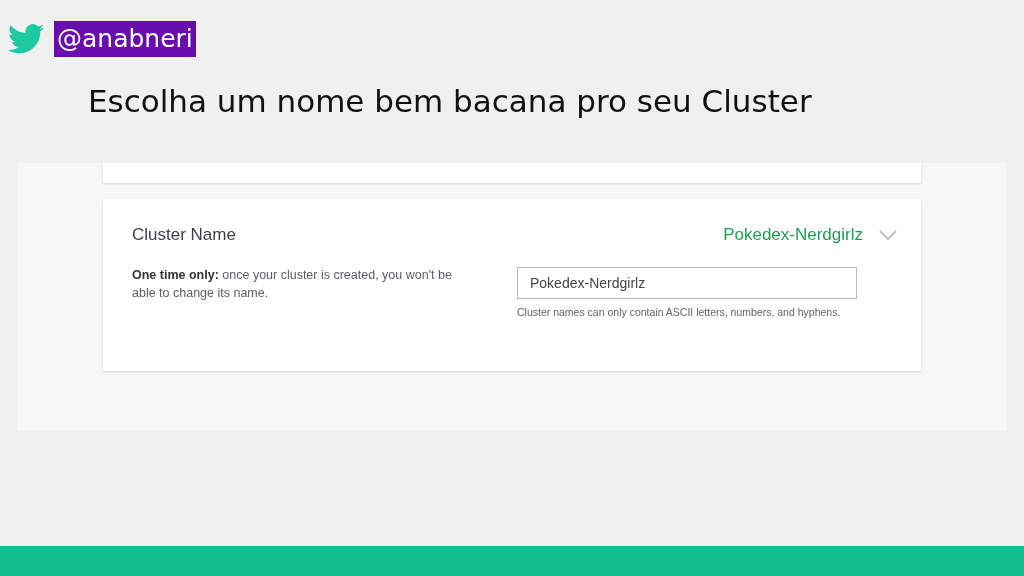 The width and height of the screenshot is (1024, 576). Describe the element at coordinates (679, 312) in the screenshot. I see `hint-text: Cluster names can only contain ASCII letters, numbers, and hyphens.` at that location.